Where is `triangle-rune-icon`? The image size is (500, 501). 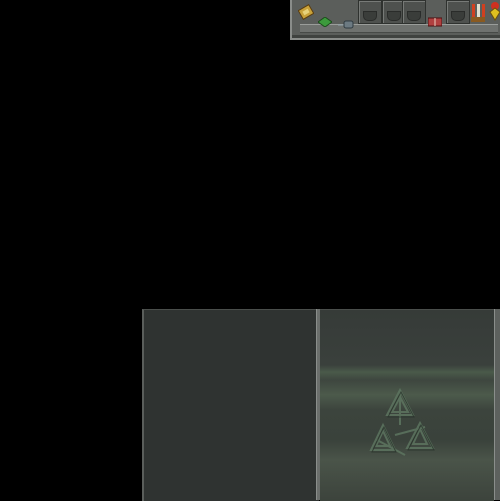 triangle-rune-icon is located at coordinates (405, 422).